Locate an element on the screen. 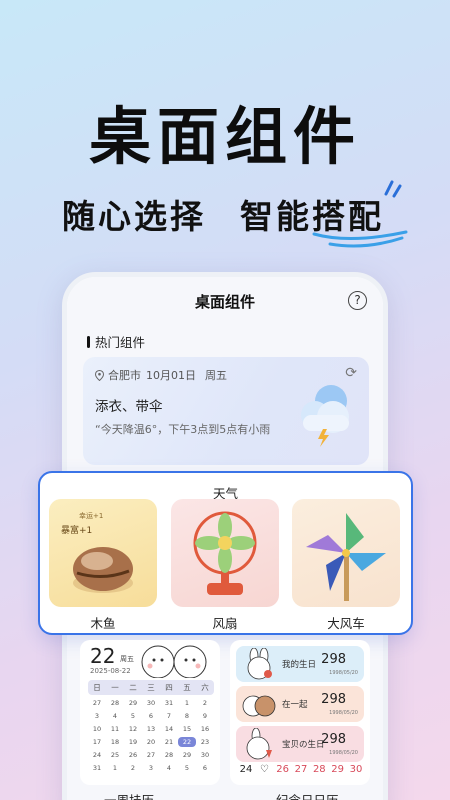  calendar-day-cell: 16 is located at coordinates (205, 729).